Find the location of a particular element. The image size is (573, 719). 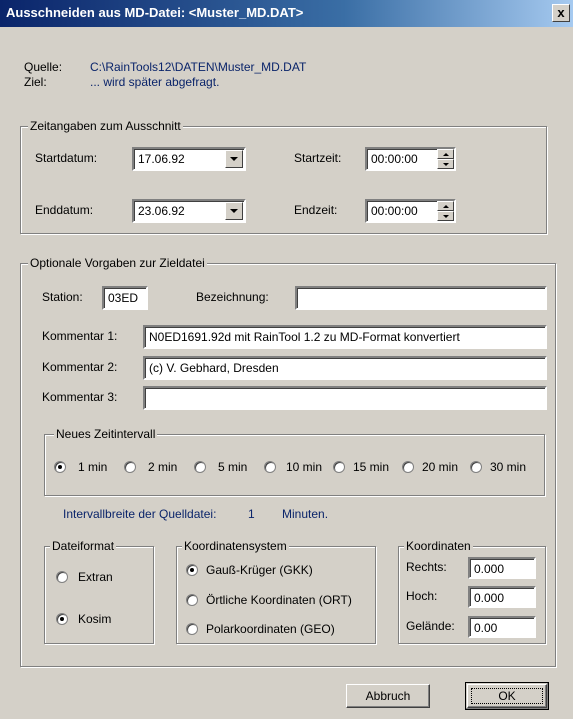

interval-label: 10 min is located at coordinates (304, 467).